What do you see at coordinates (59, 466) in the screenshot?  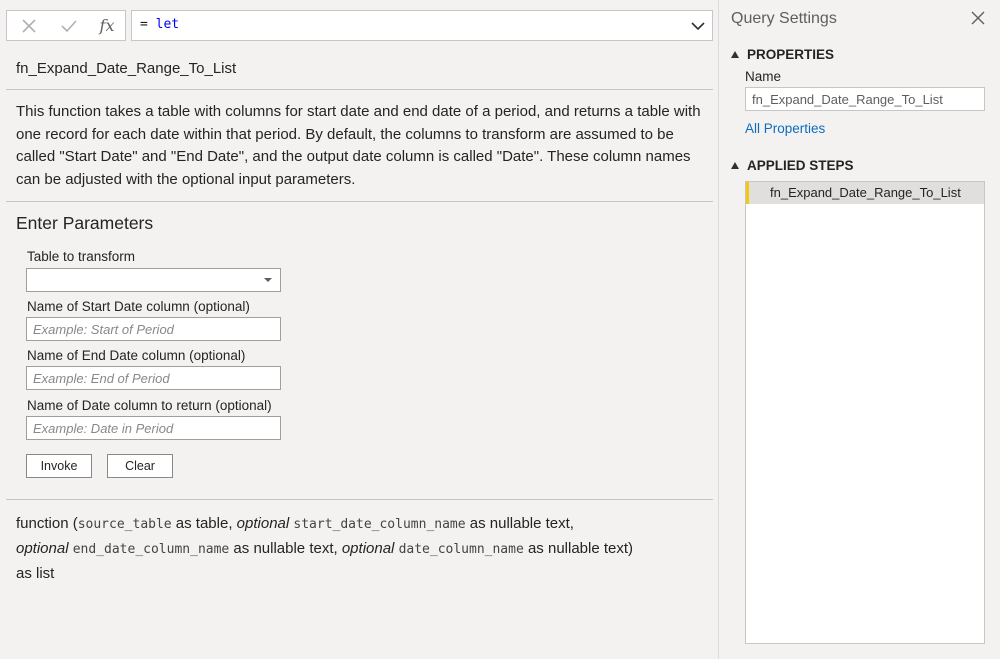 I see `invoke-button: Invoke` at bounding box center [59, 466].